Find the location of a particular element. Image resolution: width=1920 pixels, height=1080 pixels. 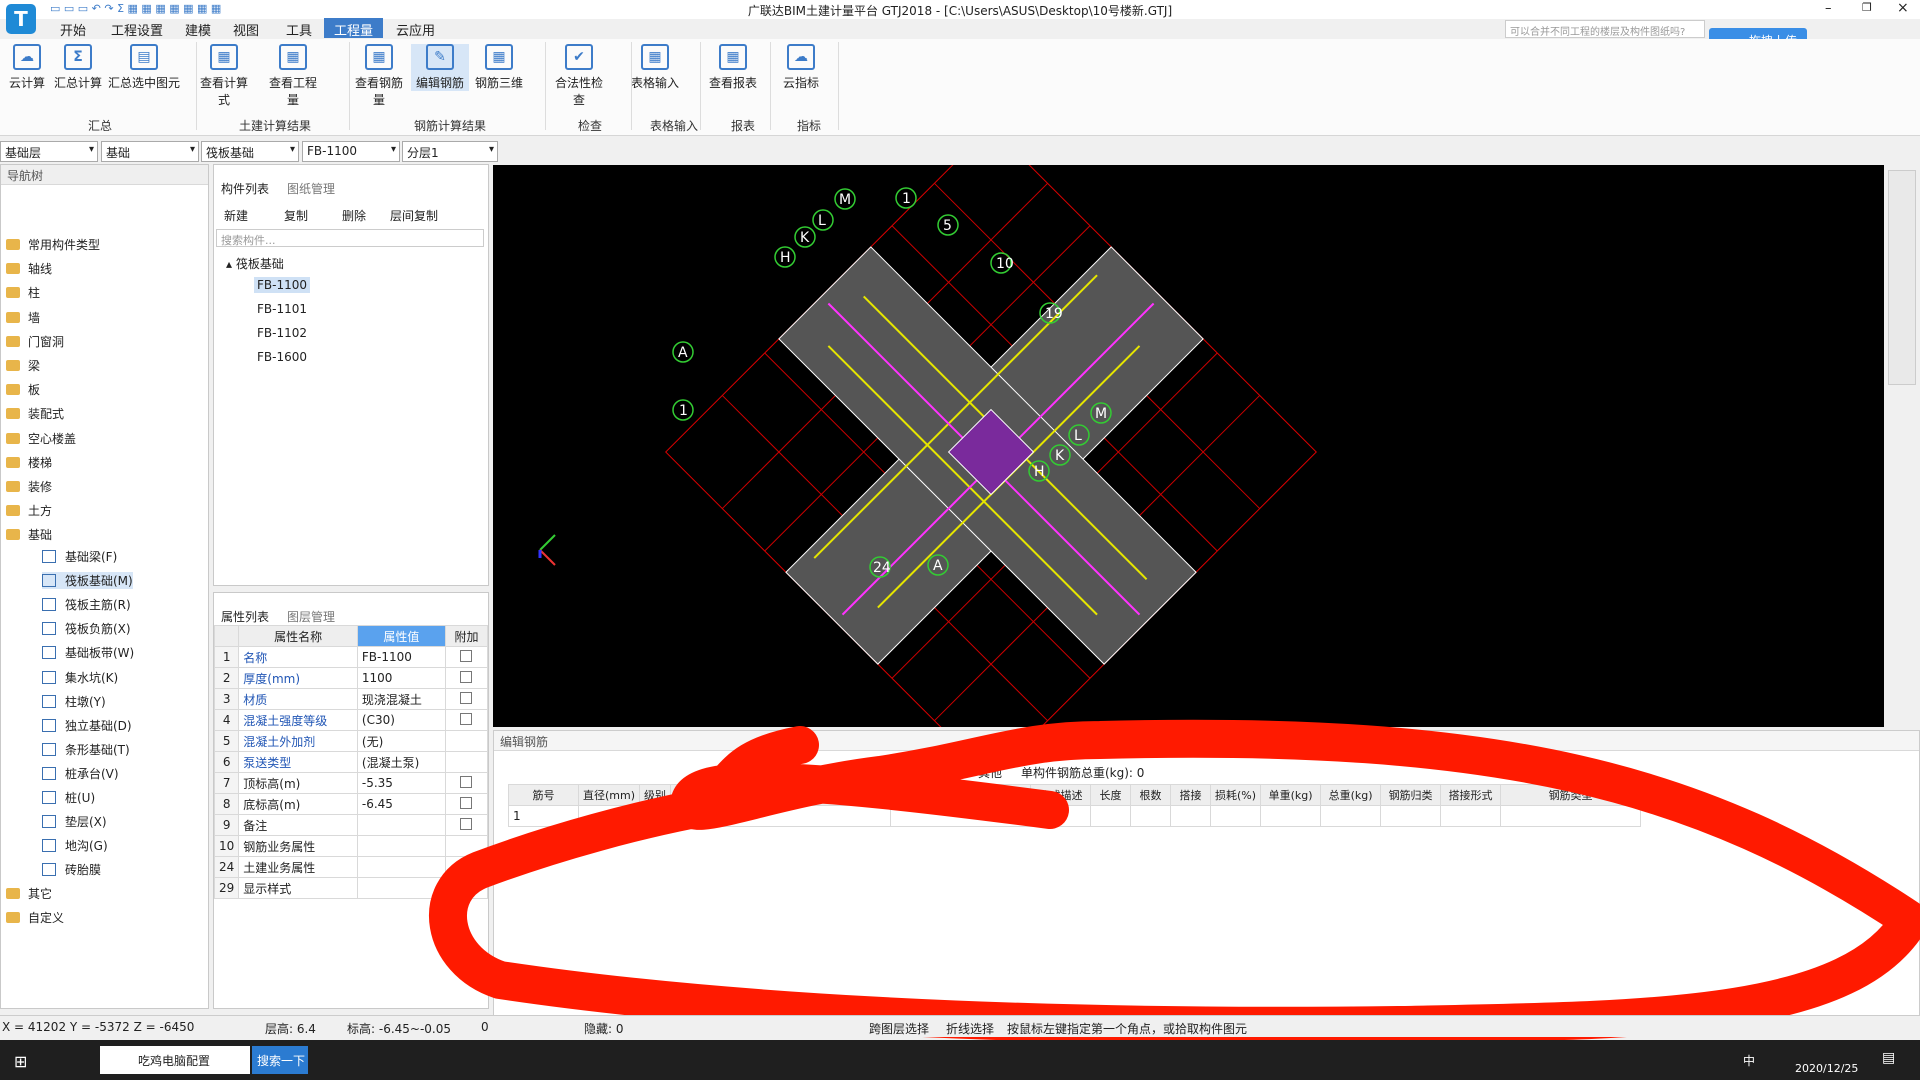

ribbon-button-label: 编辑钢筋 is located at coordinates (439, 83).